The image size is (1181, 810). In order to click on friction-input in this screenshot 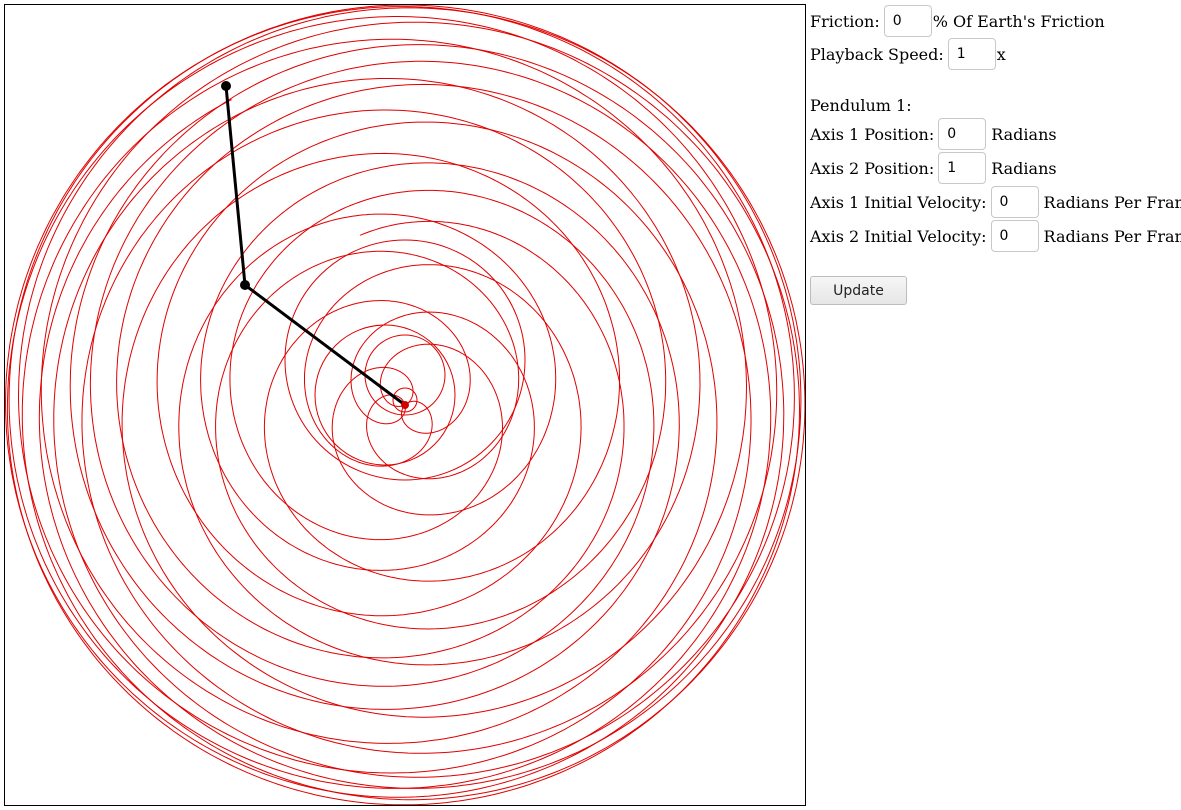, I will do `click(907, 21)`.